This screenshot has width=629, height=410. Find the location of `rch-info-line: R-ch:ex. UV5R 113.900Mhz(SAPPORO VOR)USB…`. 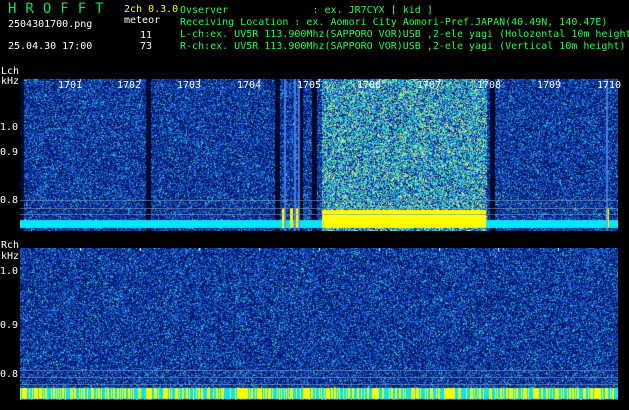

rch-info-line: R-ch:ex. UV5R 113.900Mhz(SAPPORO VOR)USB… is located at coordinates (403, 46).